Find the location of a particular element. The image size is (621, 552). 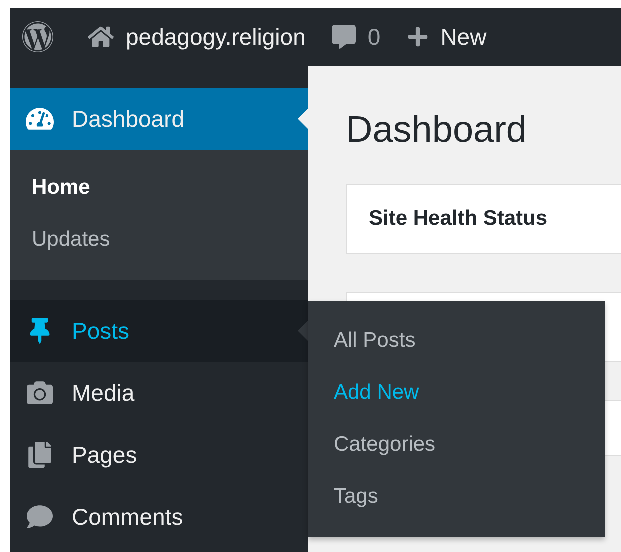

wordpress-logo-icon is located at coordinates (38, 37).